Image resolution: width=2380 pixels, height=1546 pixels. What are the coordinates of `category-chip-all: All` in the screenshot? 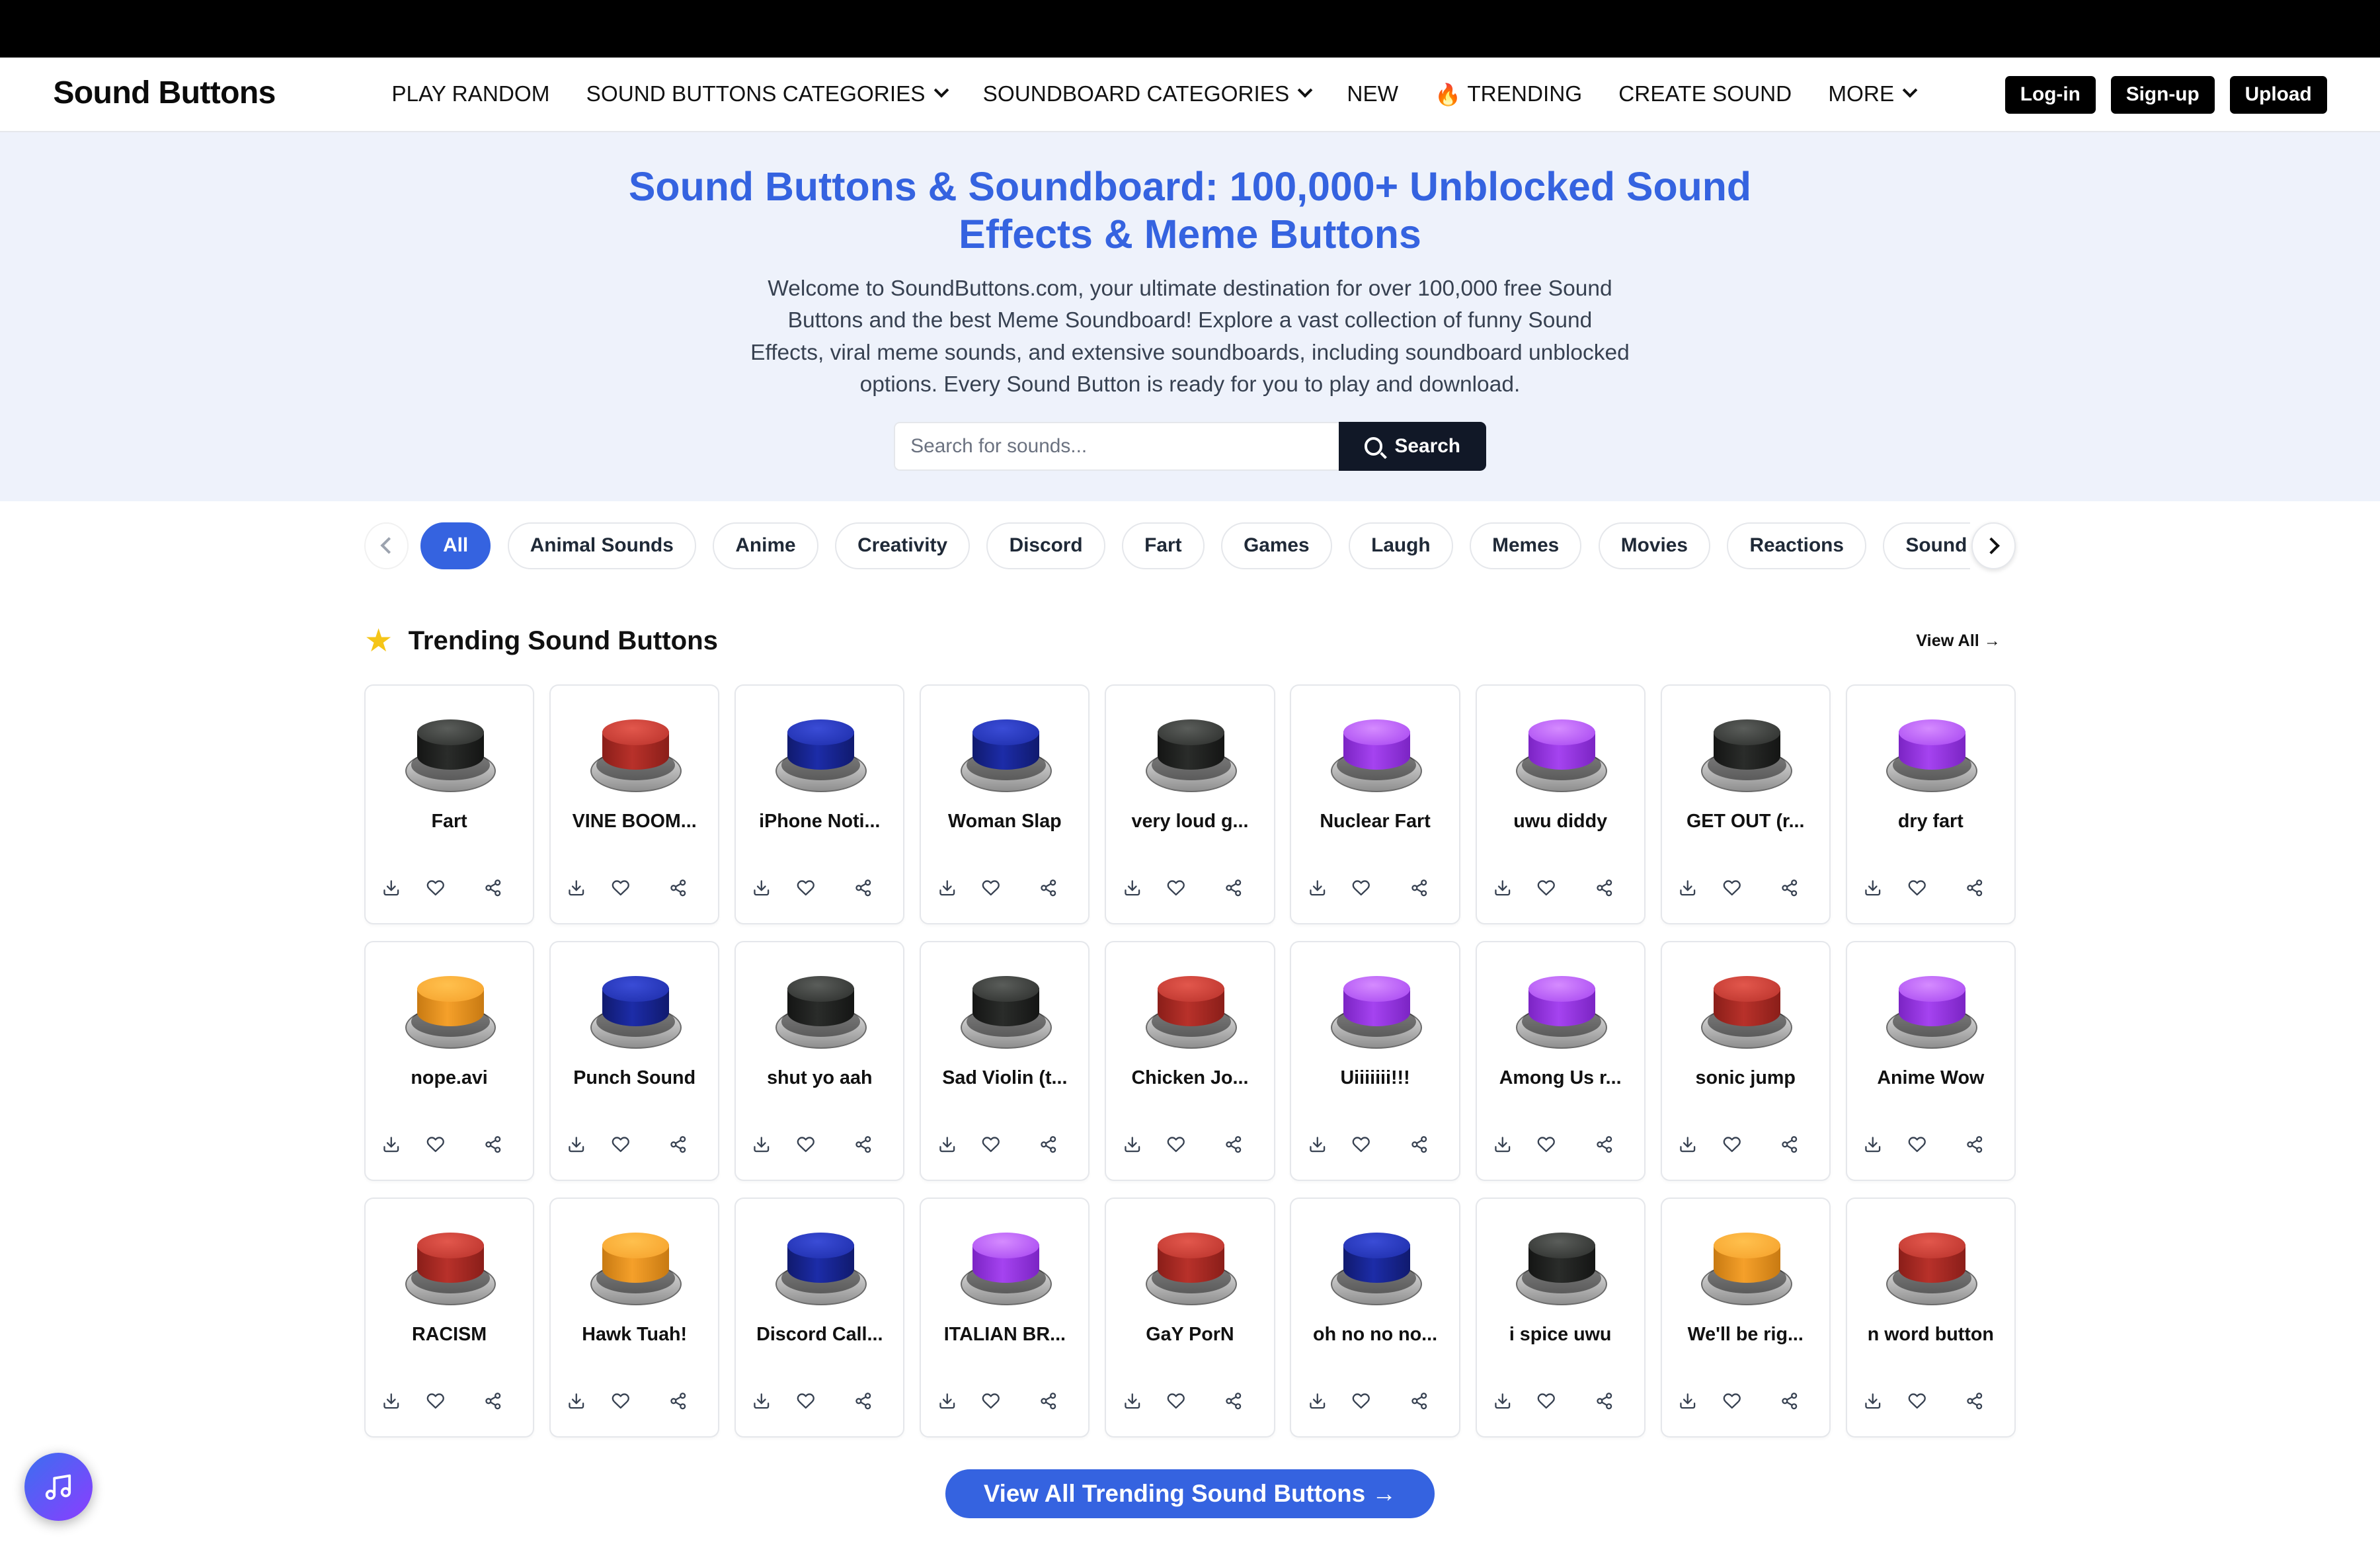 It's located at (455, 545).